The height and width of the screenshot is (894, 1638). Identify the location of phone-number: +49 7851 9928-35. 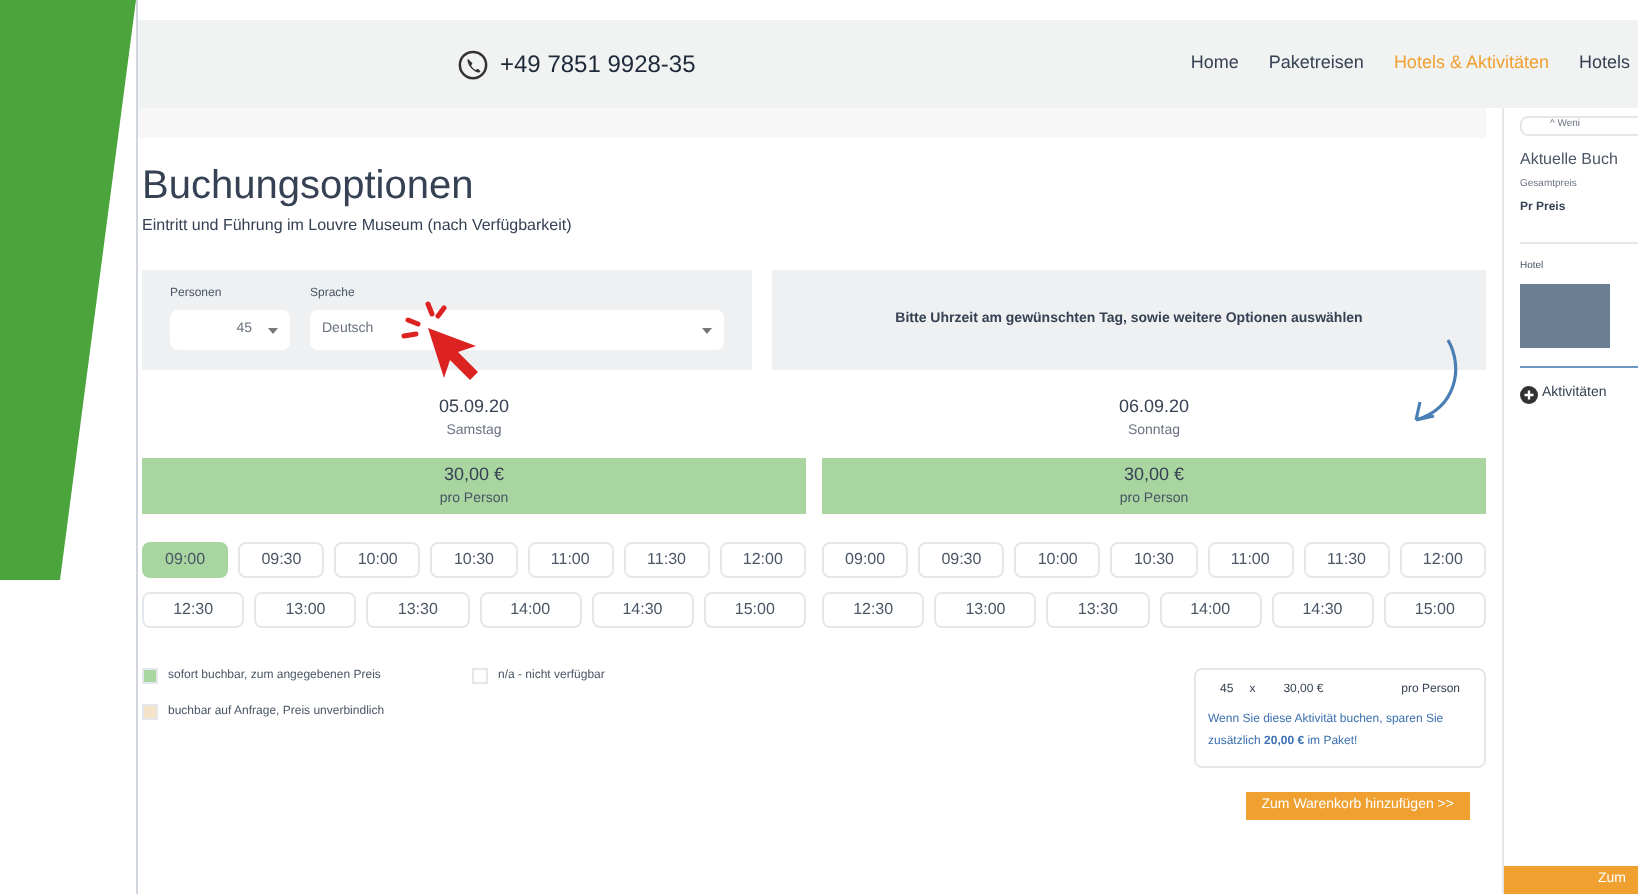
(598, 65).